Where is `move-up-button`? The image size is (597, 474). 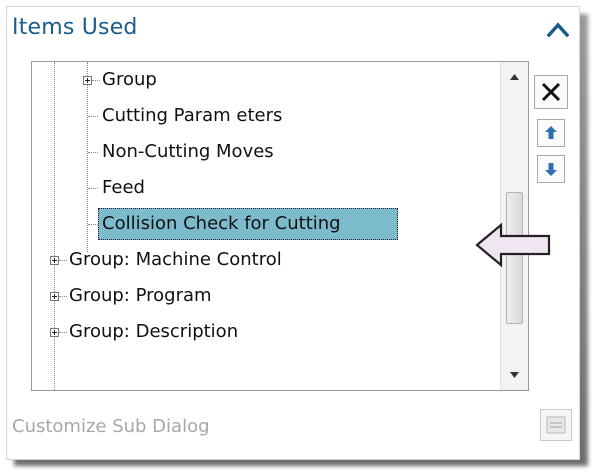 move-up-button is located at coordinates (551, 133).